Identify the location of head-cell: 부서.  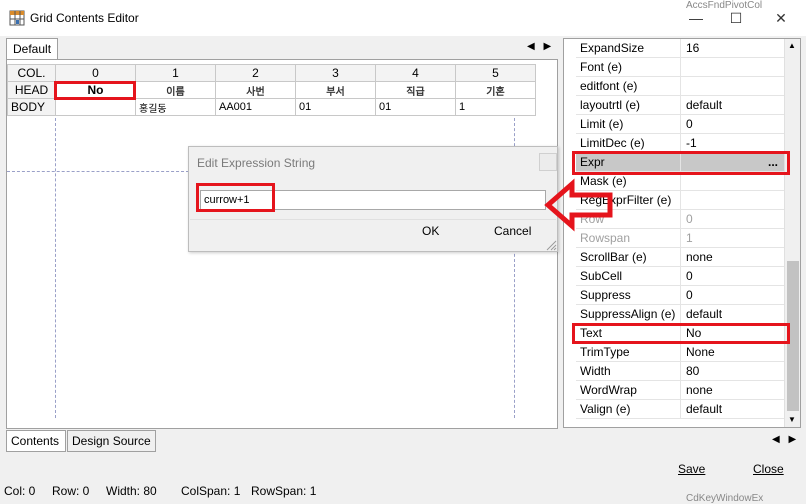
(335, 90).